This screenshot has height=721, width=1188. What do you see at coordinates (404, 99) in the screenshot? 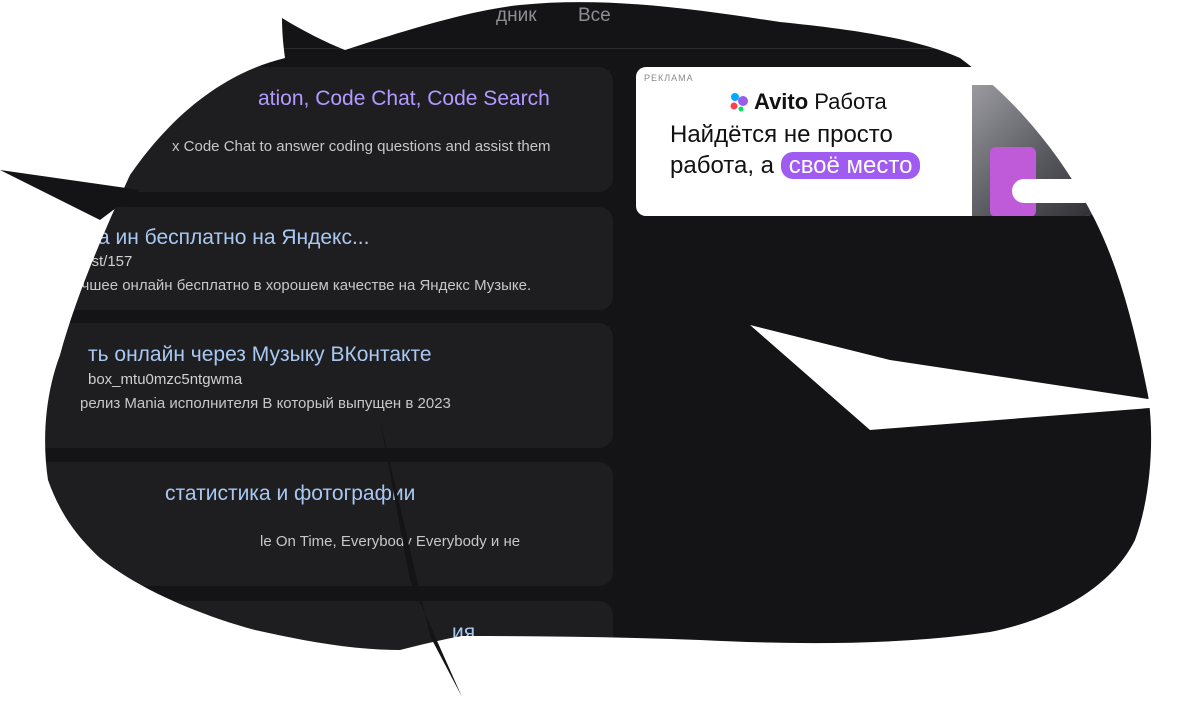
I see `result-title: ation, Code Chat, Code Search` at bounding box center [404, 99].